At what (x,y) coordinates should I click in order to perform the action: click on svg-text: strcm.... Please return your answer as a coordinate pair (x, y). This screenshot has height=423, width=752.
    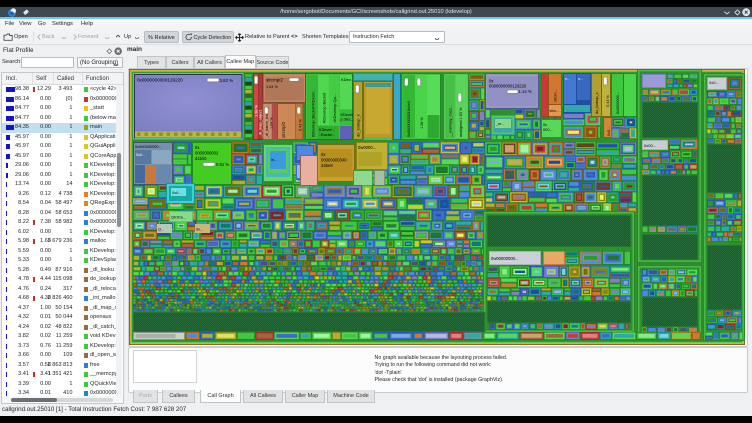
    Looking at the image, I should click on (555, 95).